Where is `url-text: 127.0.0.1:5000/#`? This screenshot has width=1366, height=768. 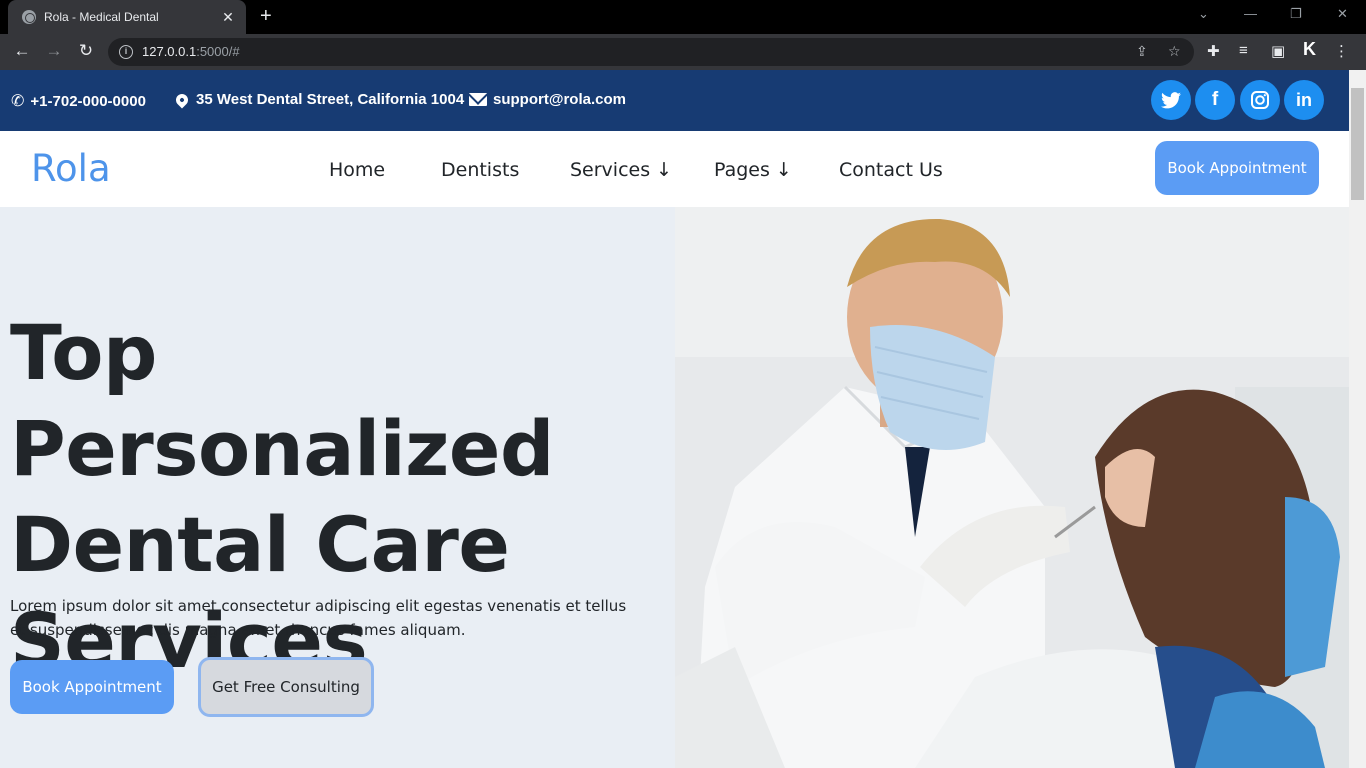 url-text: 127.0.0.1:5000/# is located at coordinates (191, 51).